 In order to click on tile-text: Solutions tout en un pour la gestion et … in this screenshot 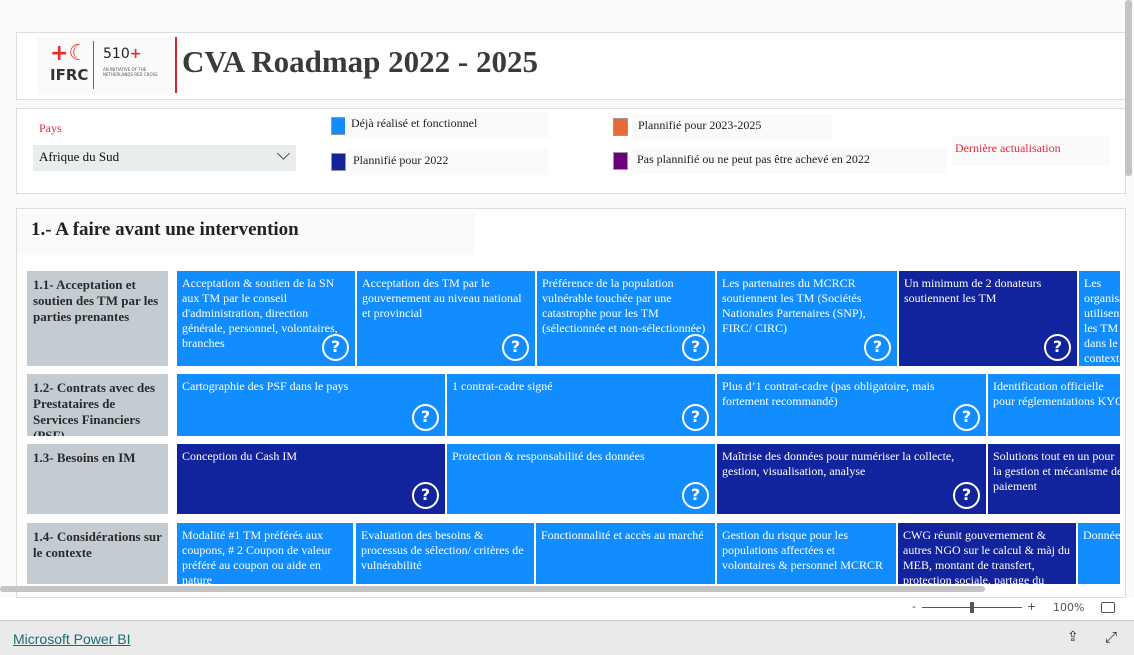, I will do `click(1056, 471)`.